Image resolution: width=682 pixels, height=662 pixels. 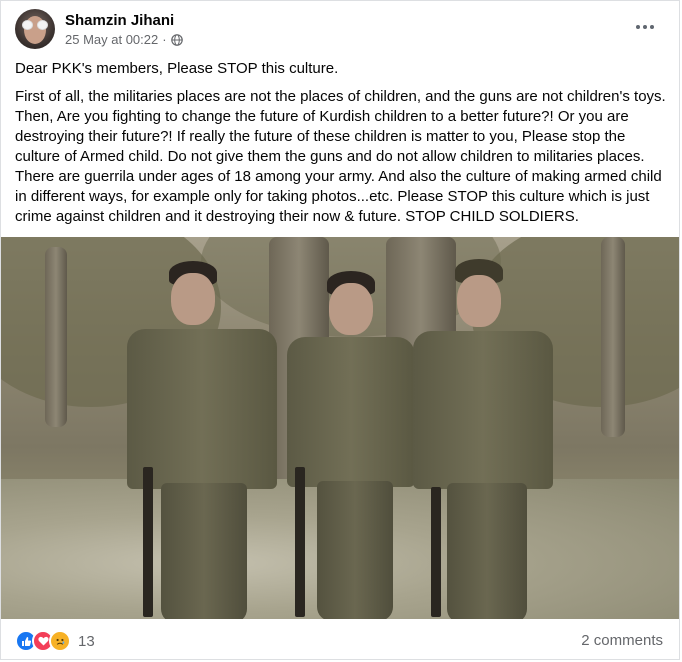 I want to click on comments-link: 2 comments, so click(x=622, y=640).